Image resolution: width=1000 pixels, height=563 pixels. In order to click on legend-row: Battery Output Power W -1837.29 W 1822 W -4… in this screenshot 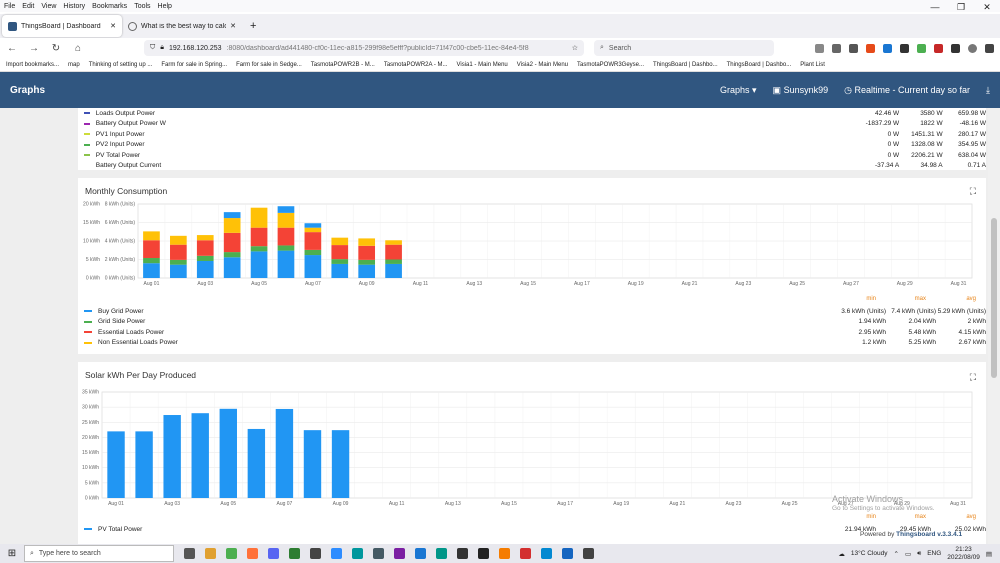, I will do `click(532, 124)`.